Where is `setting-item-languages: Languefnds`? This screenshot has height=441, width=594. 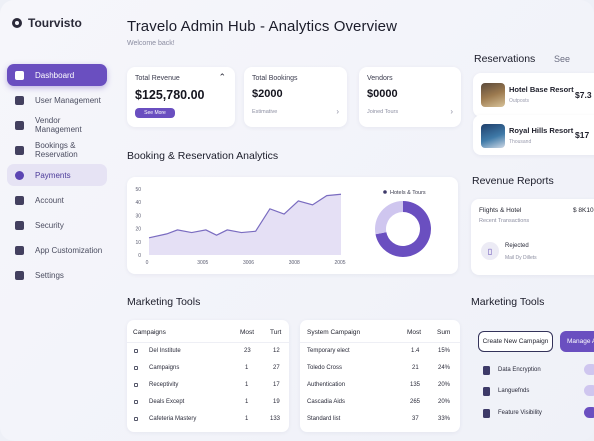
setting-item-languages: Languefnds is located at coordinates (506, 391).